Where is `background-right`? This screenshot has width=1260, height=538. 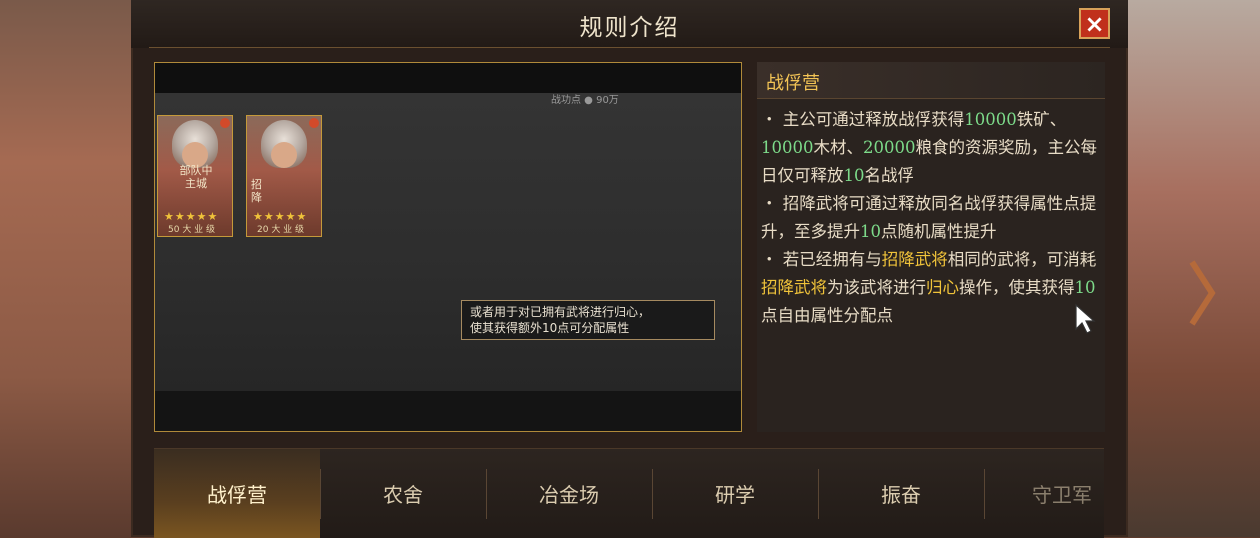
background-right is located at coordinates (1192, 268).